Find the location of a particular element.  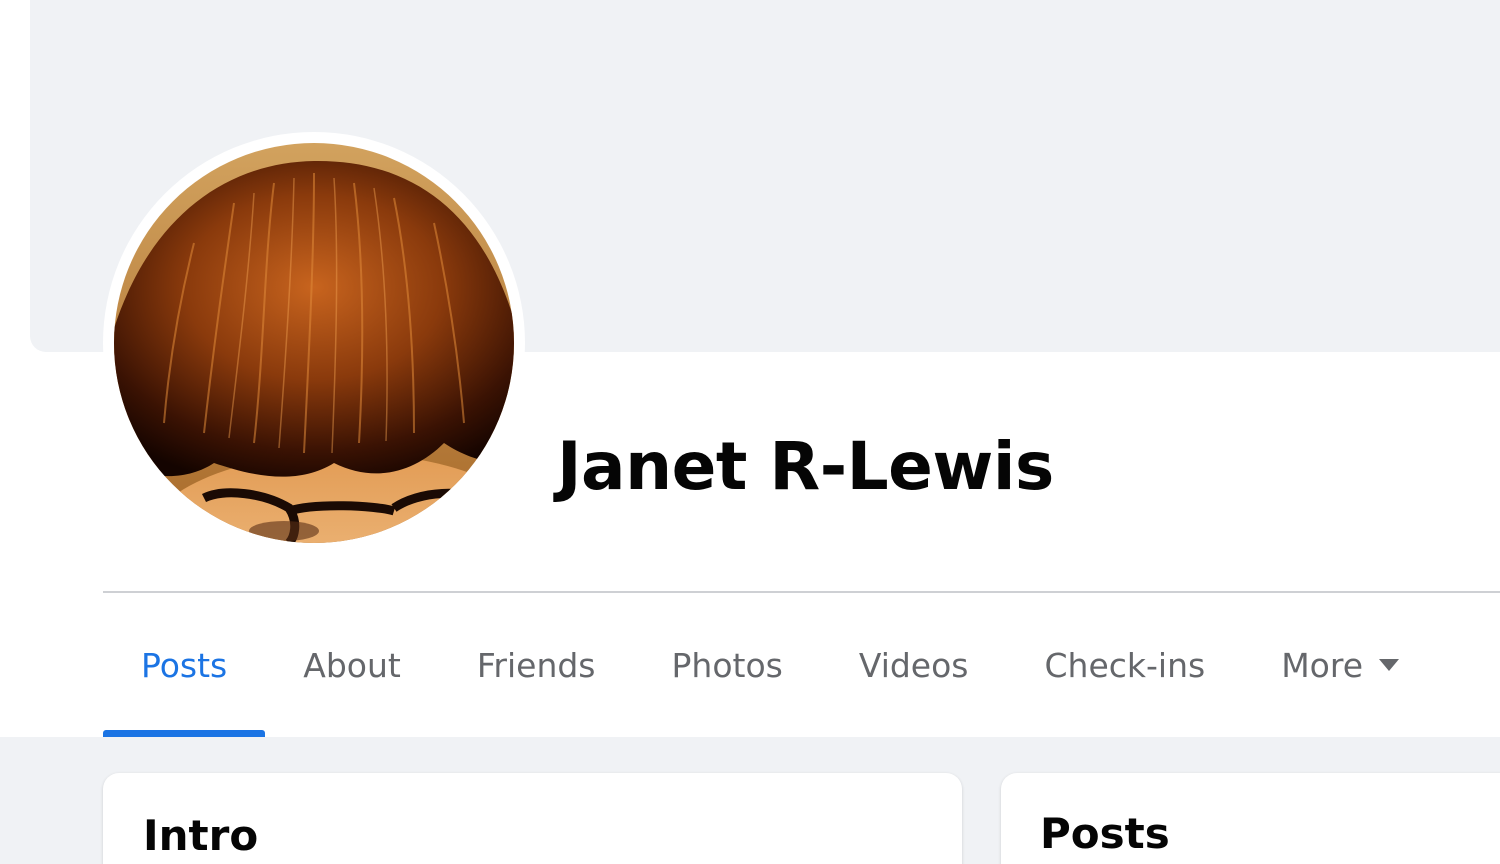

tab-more-label: More is located at coordinates (1322, 665).